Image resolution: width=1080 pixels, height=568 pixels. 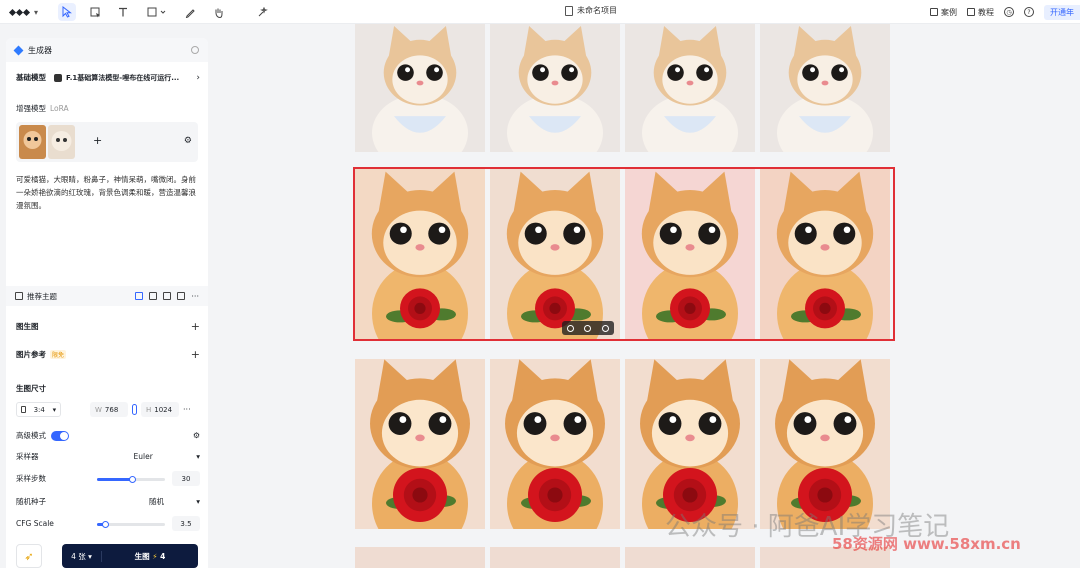 I want to click on prompt-tools-row: 推荐主题 ···, so click(x=107, y=296).